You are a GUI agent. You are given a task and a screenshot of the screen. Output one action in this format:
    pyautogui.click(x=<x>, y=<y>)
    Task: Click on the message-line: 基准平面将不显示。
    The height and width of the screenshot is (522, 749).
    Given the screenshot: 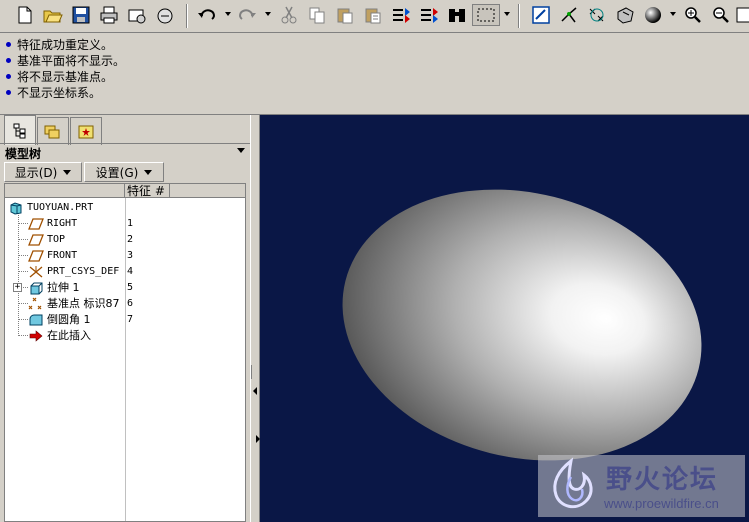 What is the action you would take?
    pyautogui.click(x=65, y=60)
    